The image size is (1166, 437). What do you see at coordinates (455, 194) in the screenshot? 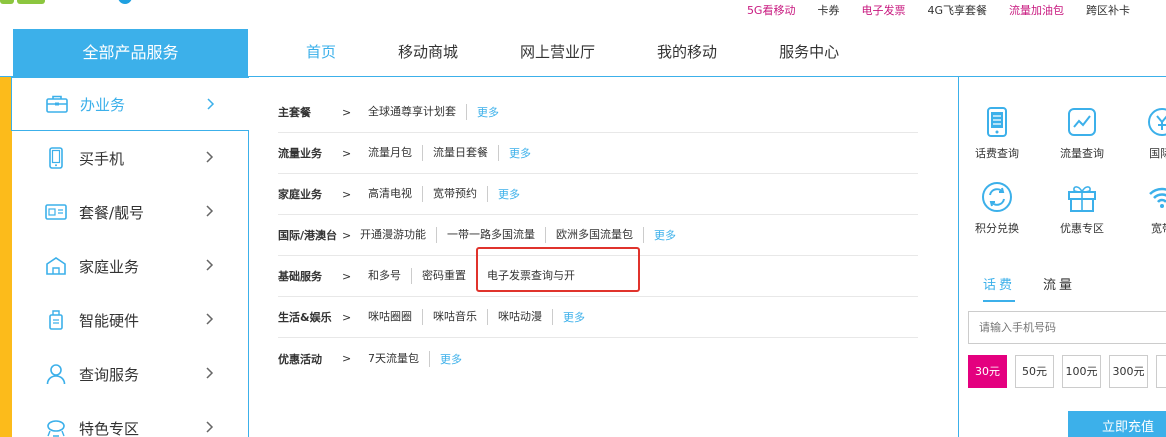
I see `menu-link: 宽带预约` at bounding box center [455, 194].